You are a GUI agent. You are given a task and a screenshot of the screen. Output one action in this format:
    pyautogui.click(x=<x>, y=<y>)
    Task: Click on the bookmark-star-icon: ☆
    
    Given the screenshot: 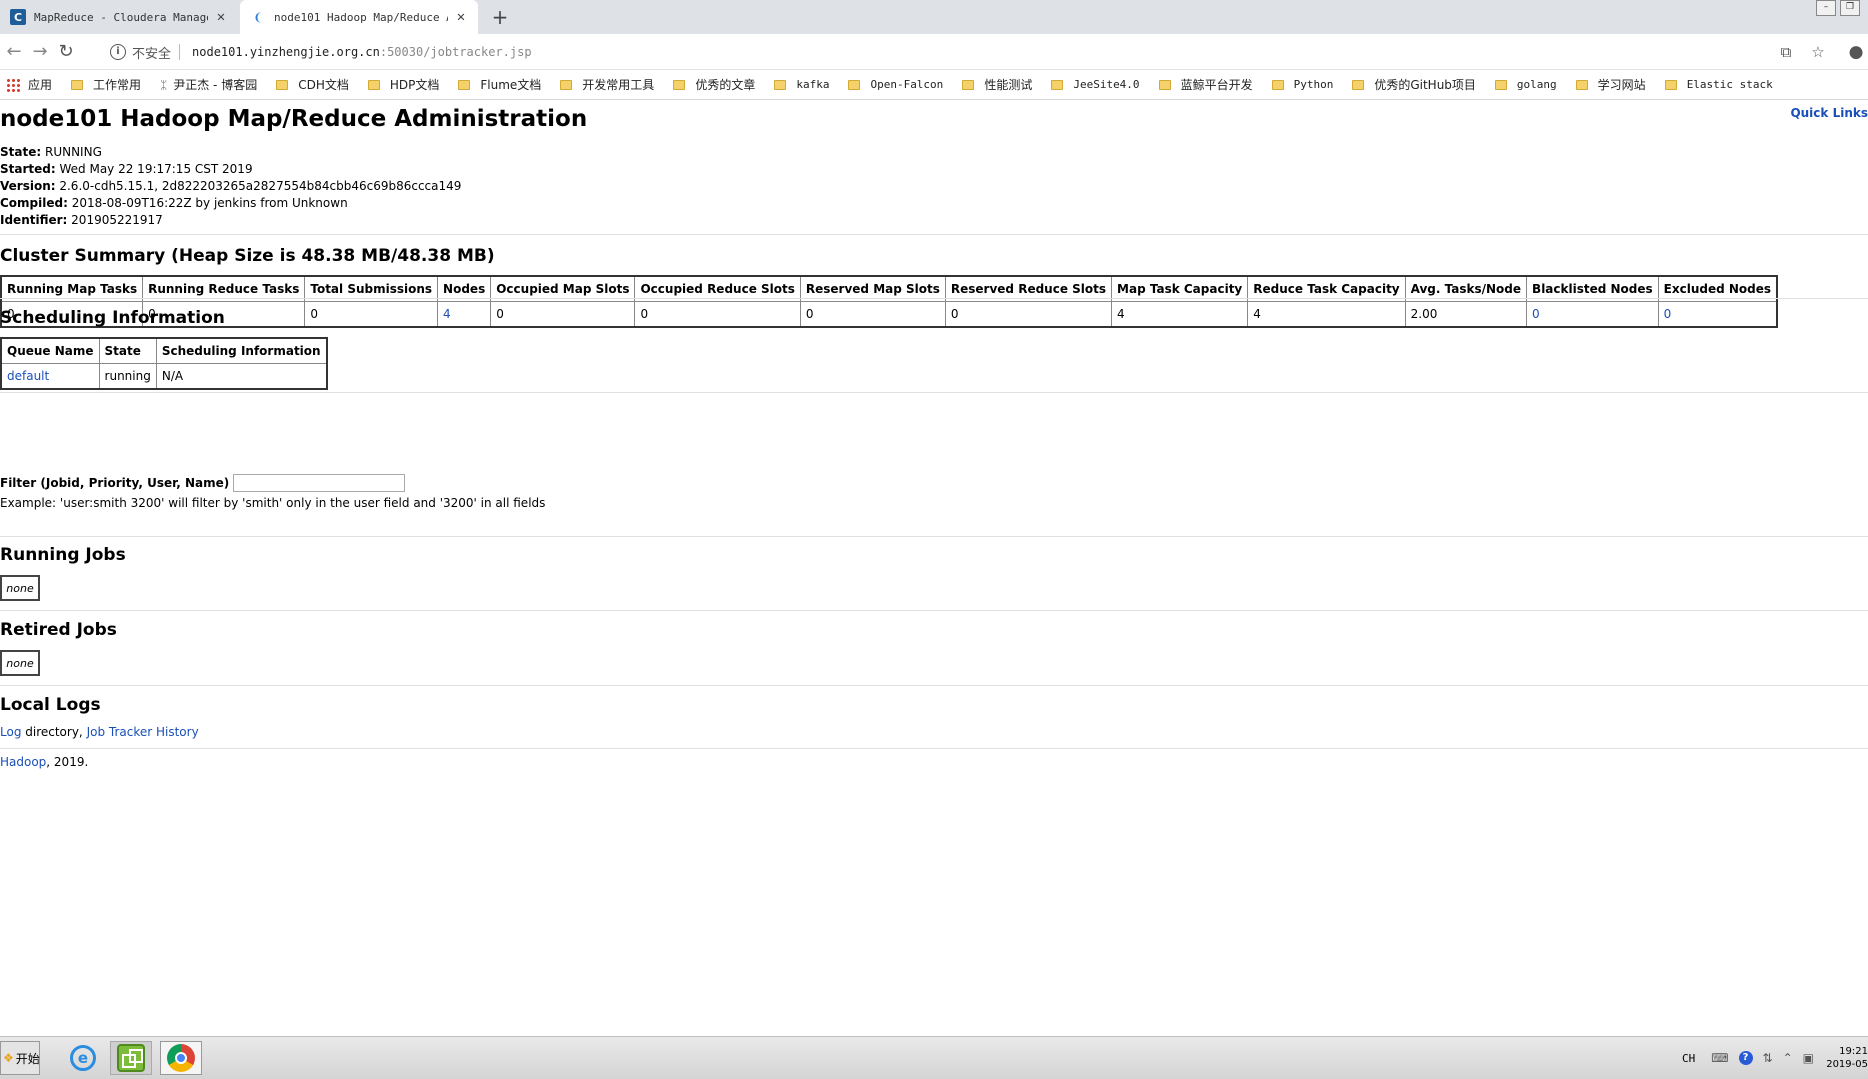 What is the action you would take?
    pyautogui.click(x=1818, y=52)
    